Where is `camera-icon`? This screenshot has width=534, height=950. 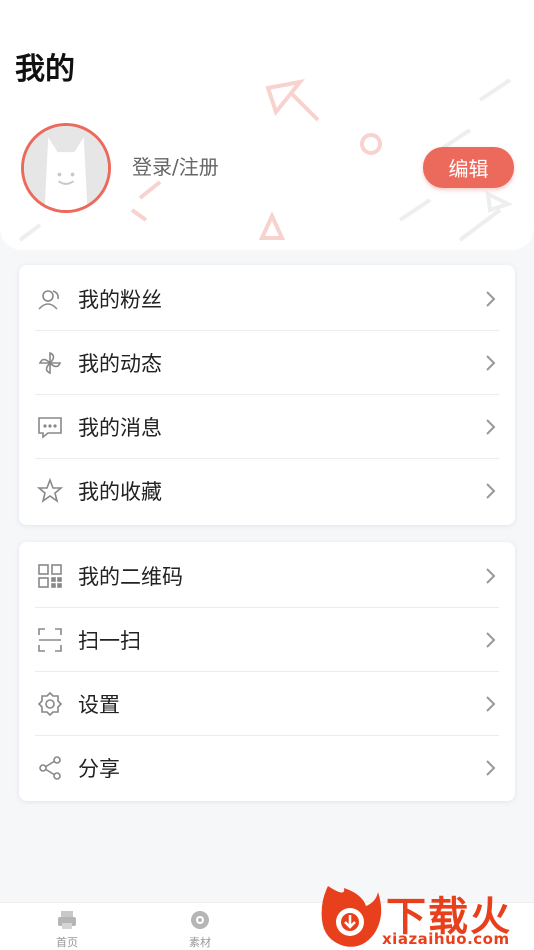
camera-icon is located at coordinates (200, 920).